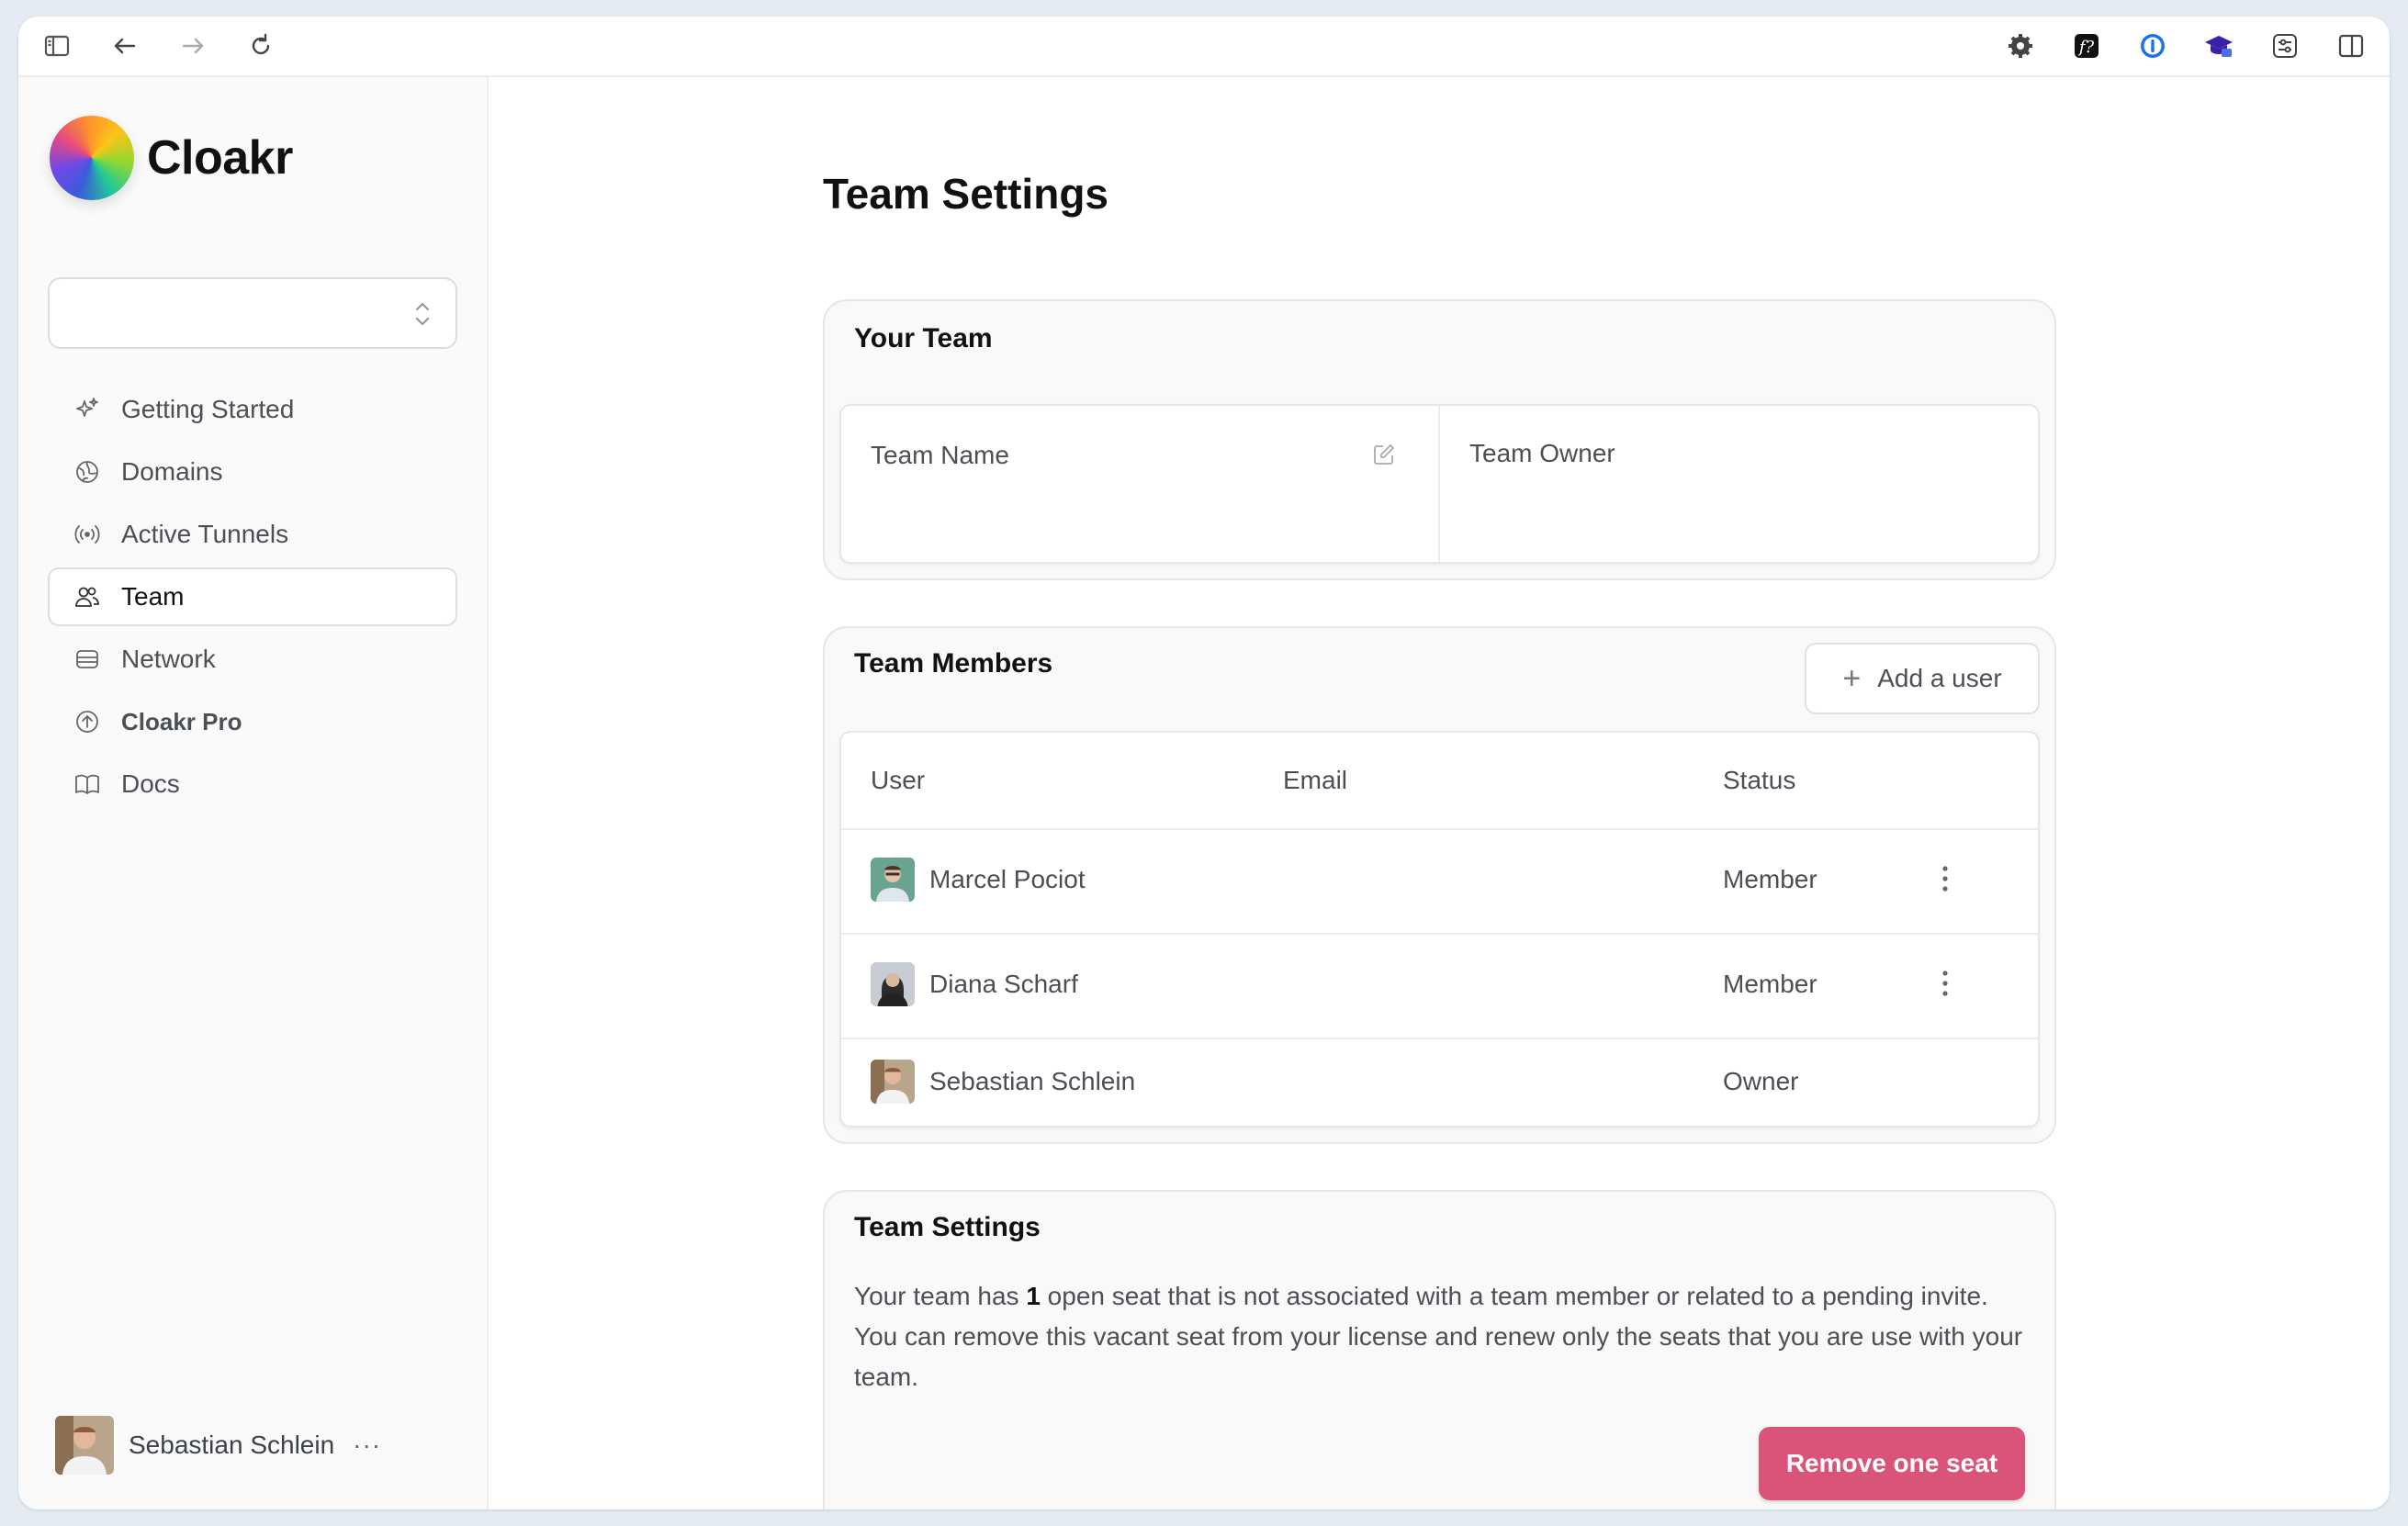 The width and height of the screenshot is (2408, 1526). I want to click on plus-icon: +, so click(1852, 678).